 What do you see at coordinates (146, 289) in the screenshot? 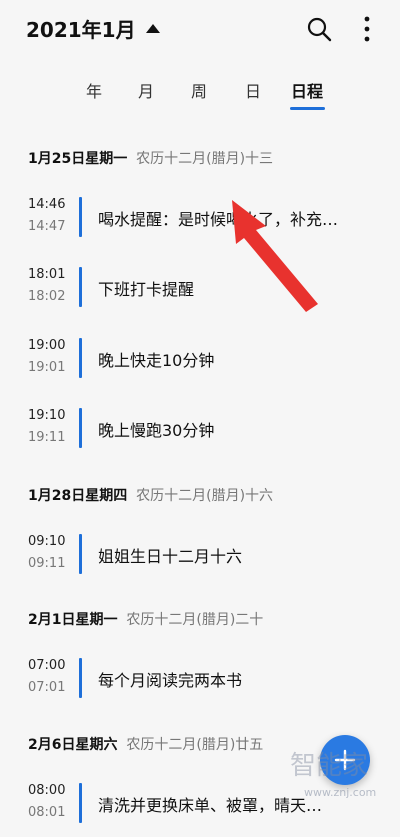
I see `event-title: 下班打卡提醒` at bounding box center [146, 289].